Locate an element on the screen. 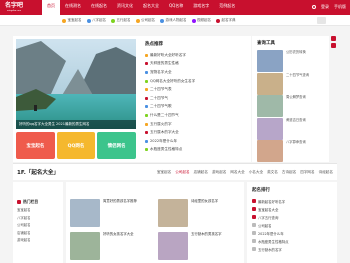 The height and width of the screenshot is (263, 350). tool-item: 二十四节气查询 is located at coordinates (292, 83).